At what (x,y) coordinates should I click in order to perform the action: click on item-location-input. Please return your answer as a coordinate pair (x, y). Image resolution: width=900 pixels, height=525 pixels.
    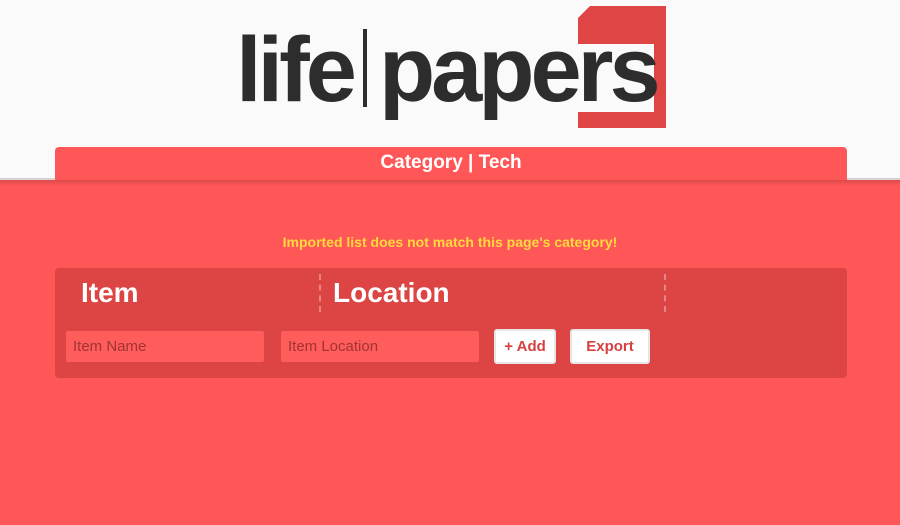
    Looking at the image, I should click on (380, 346).